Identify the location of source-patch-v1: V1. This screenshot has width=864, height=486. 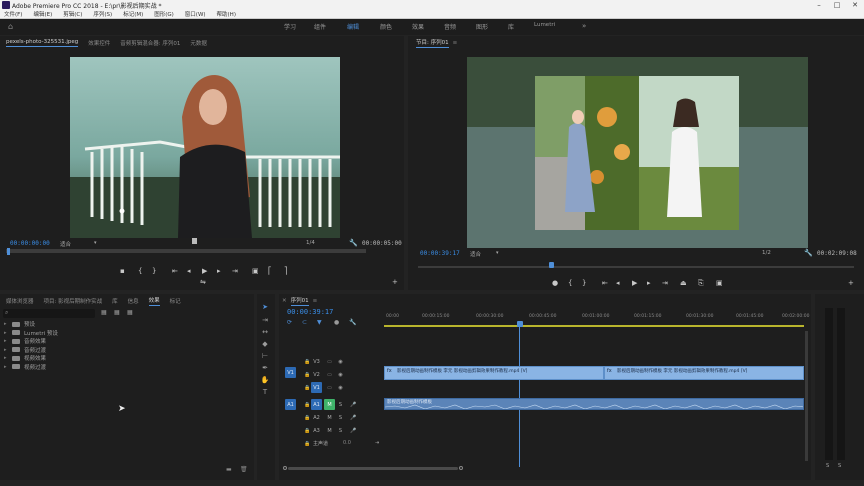
(290, 372).